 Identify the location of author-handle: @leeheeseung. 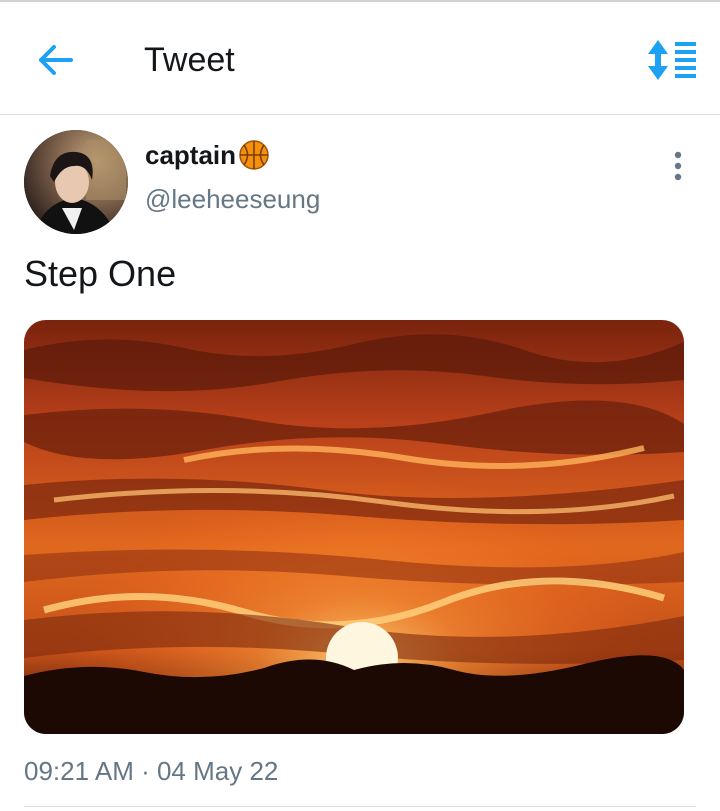
(232, 199).